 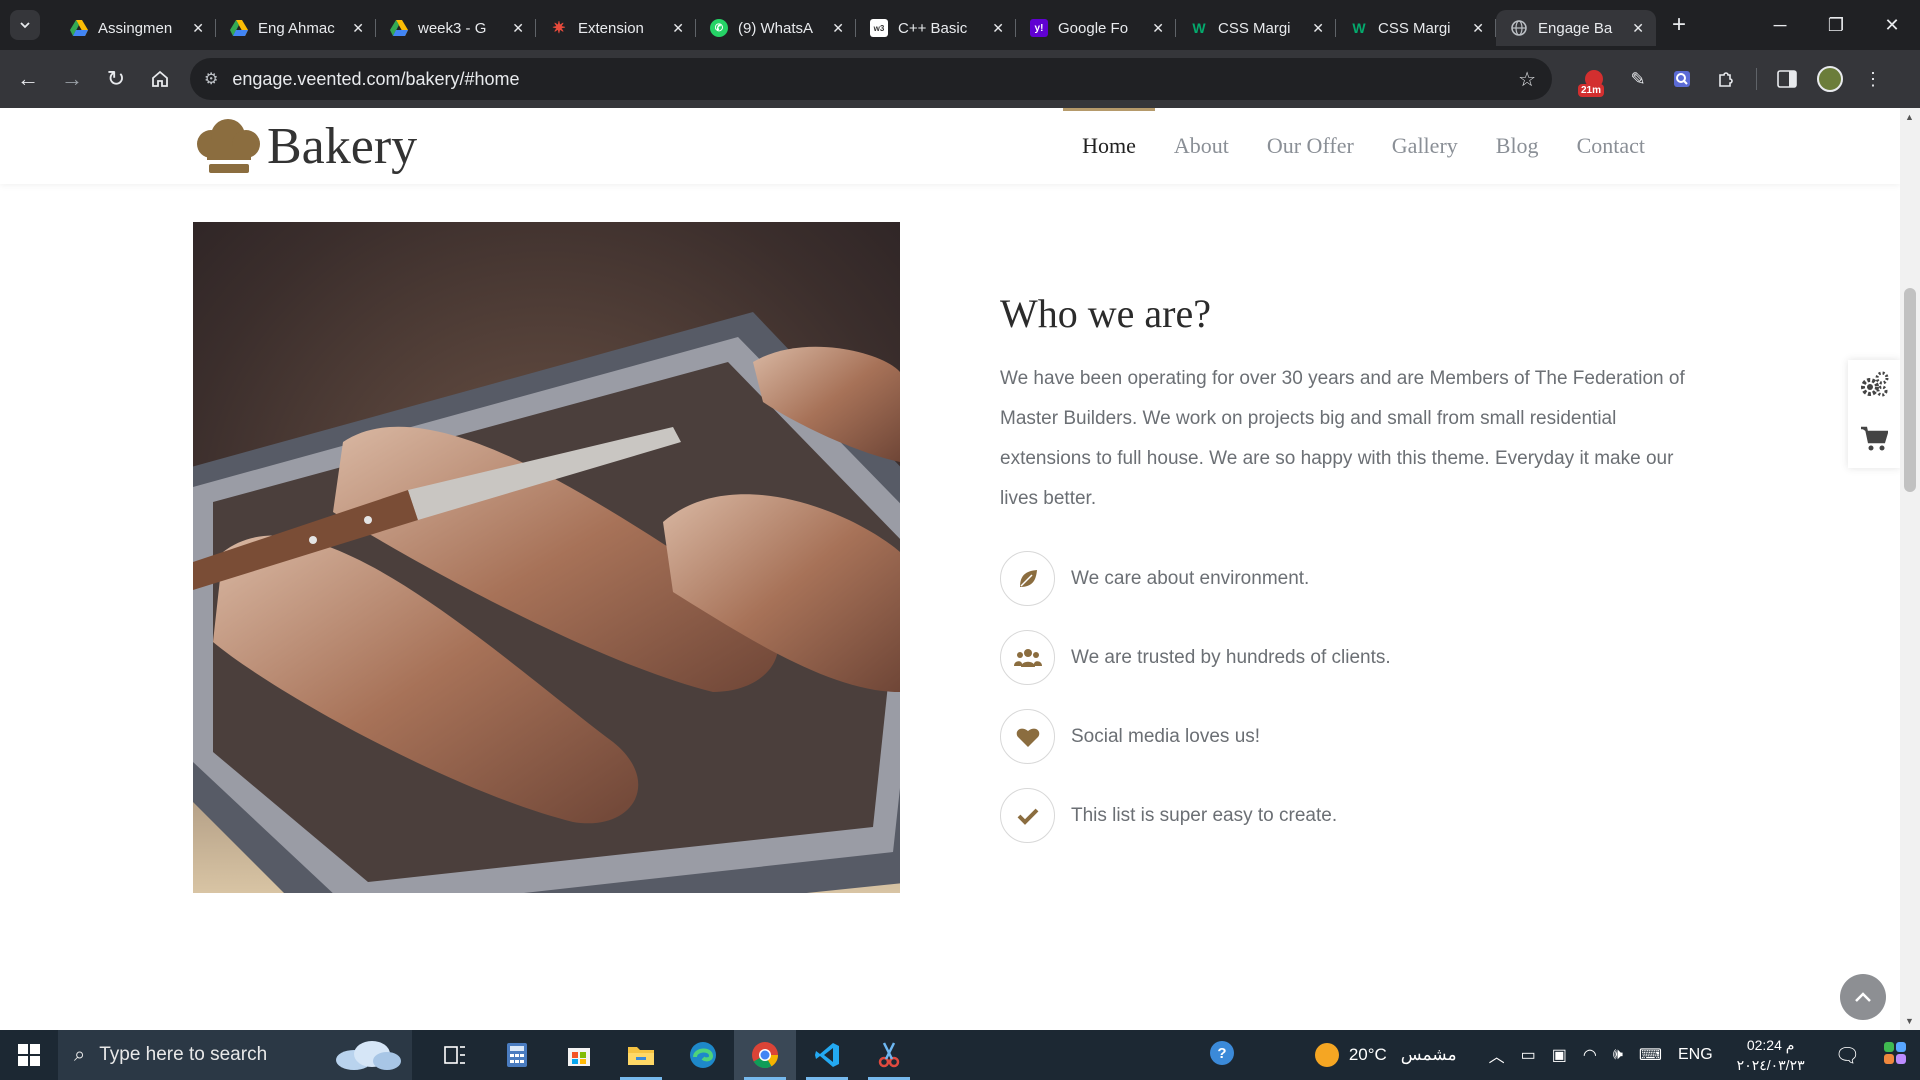 I want to click on browser-tab: week3 - G ✕, so click(x=456, y=28).